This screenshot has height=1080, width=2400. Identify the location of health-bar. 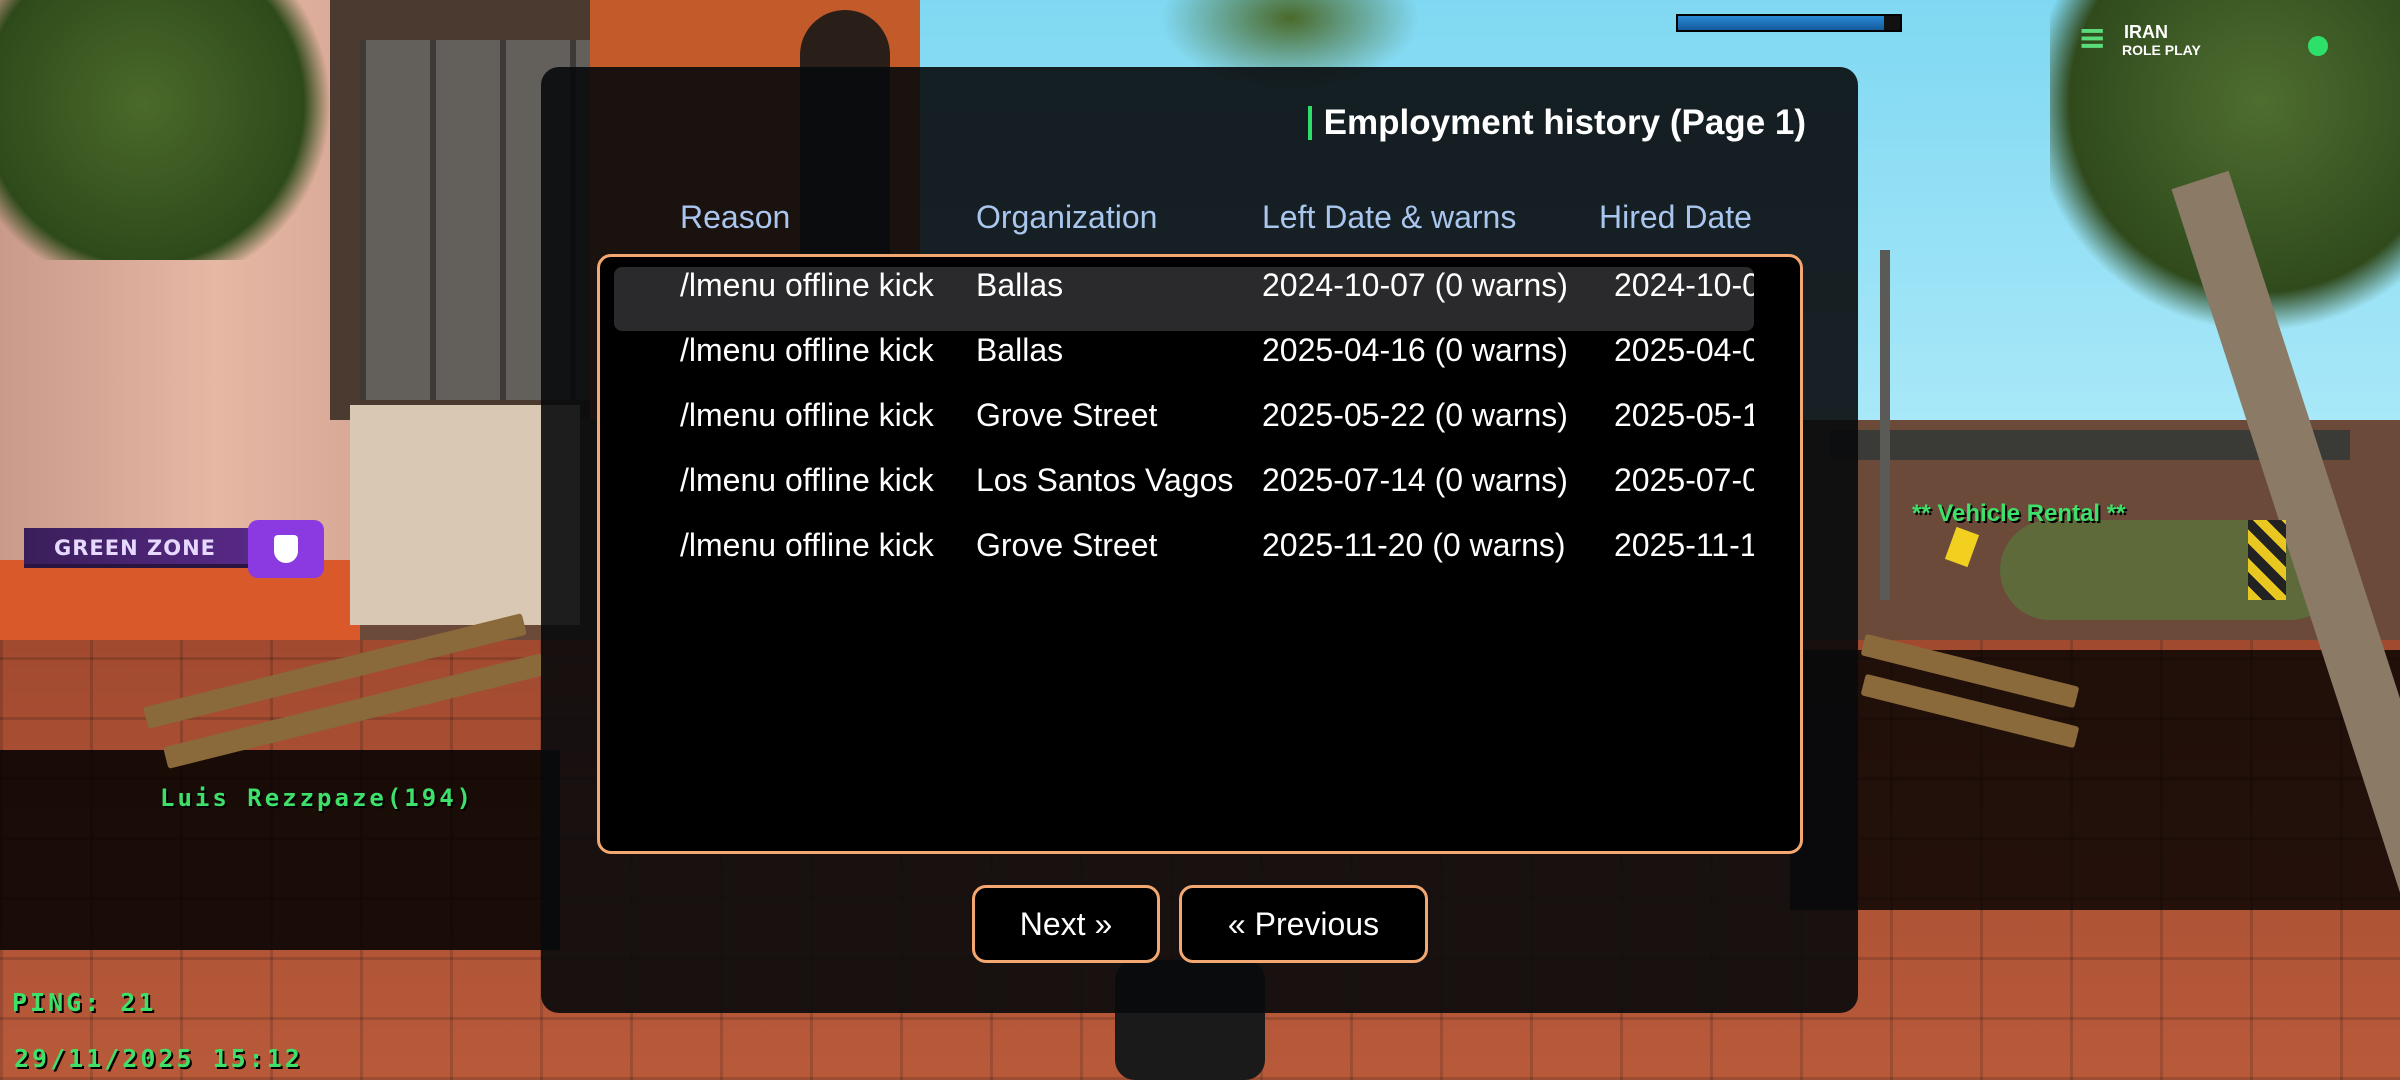
(1789, 23).